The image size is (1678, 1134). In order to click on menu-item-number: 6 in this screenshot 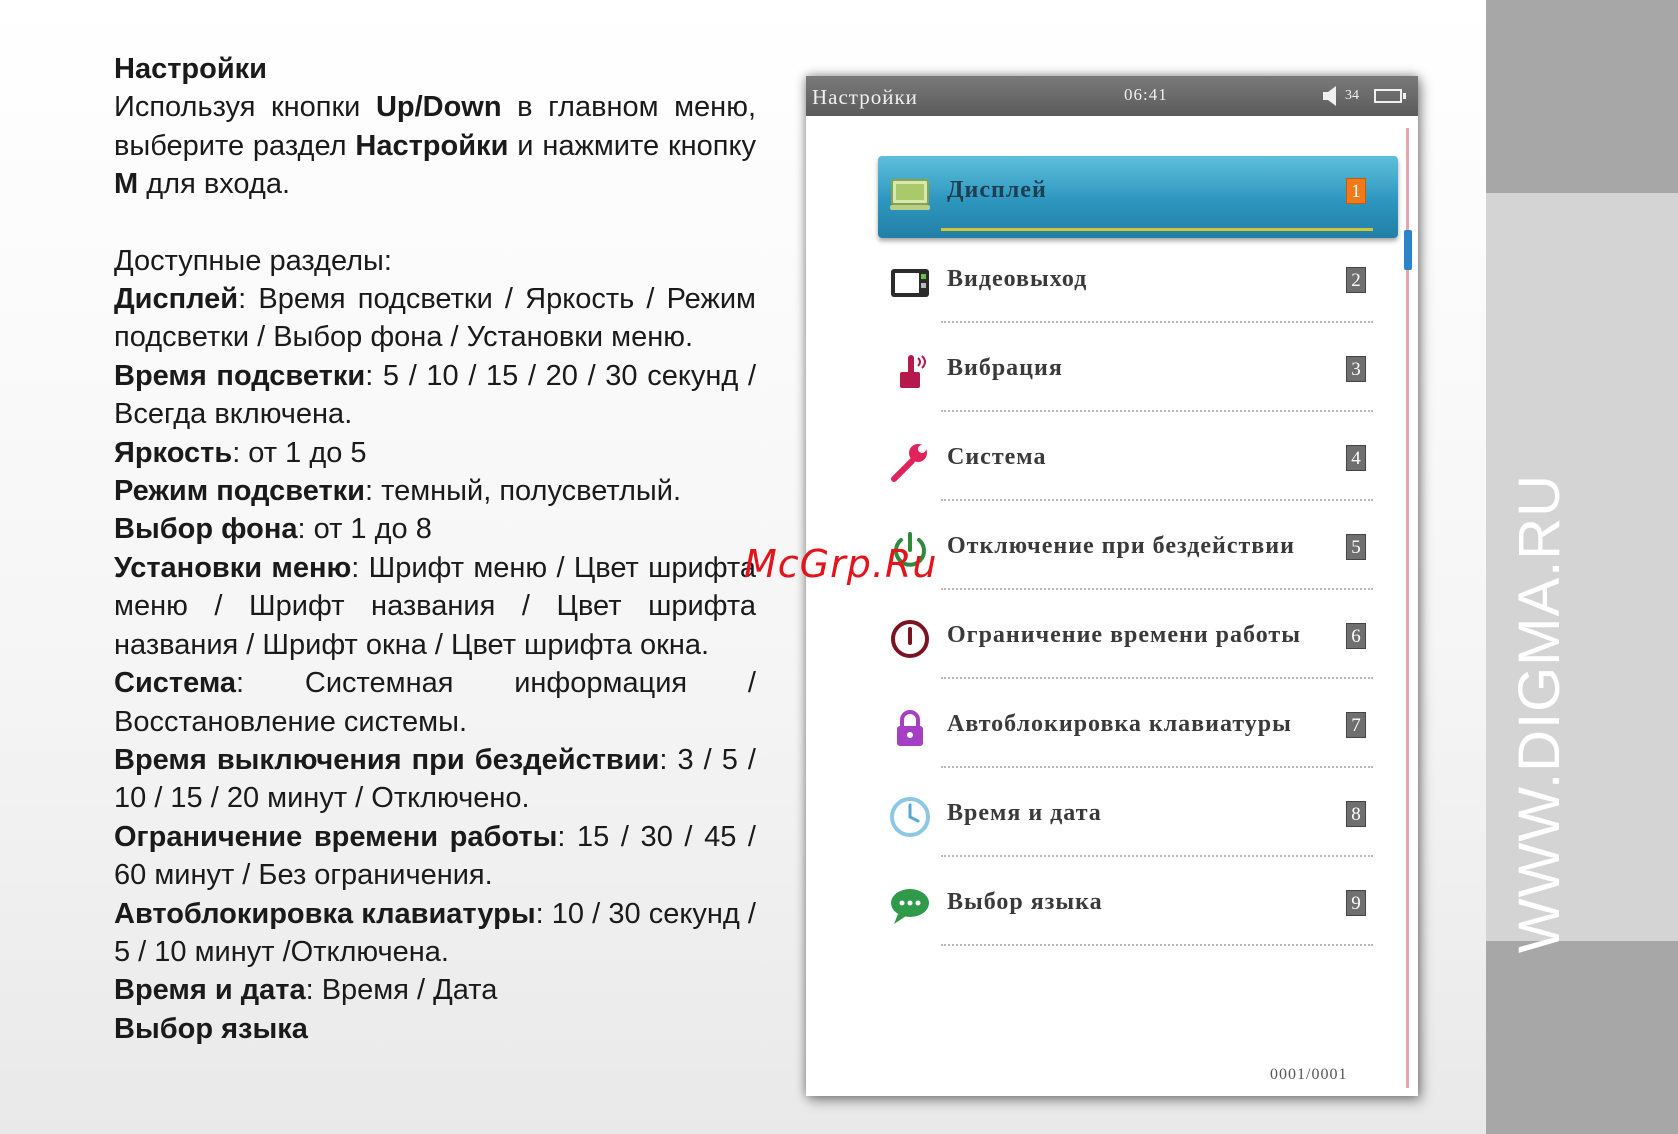, I will do `click(1356, 636)`.